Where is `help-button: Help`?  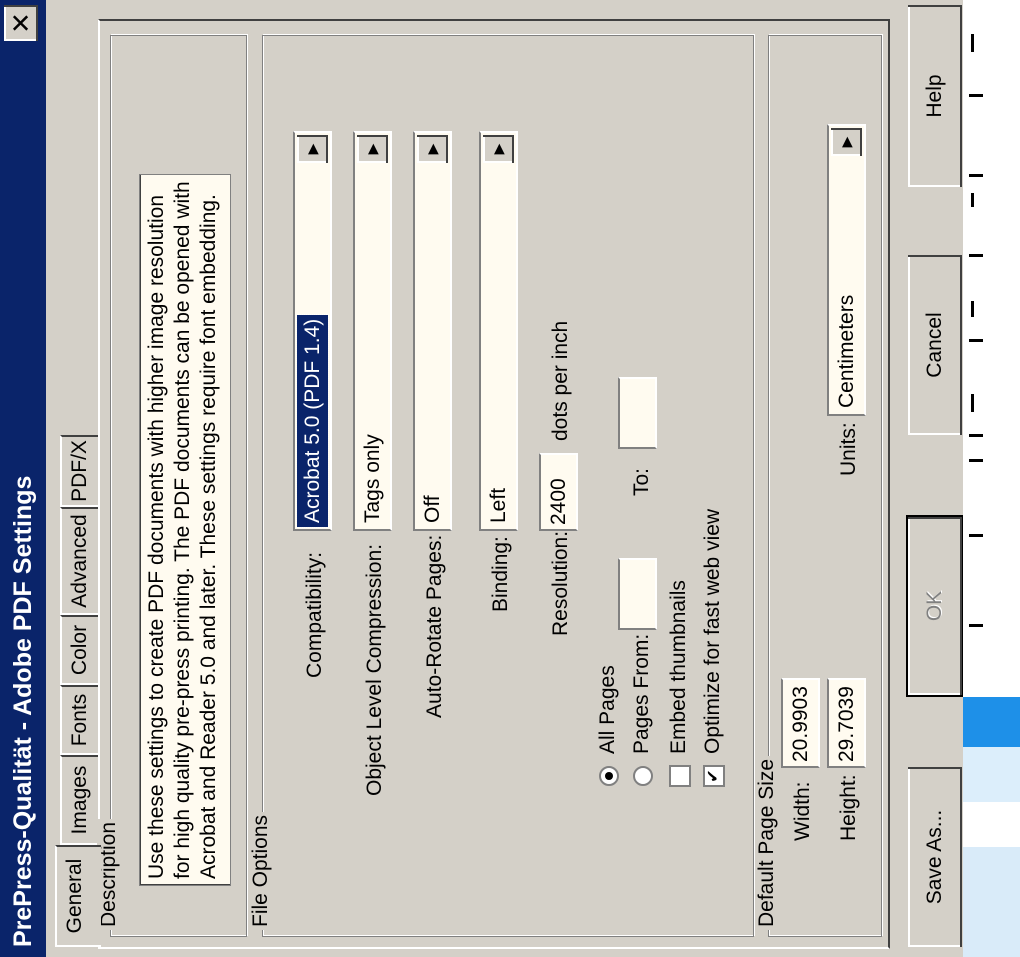
help-button: Help is located at coordinates (935, 96).